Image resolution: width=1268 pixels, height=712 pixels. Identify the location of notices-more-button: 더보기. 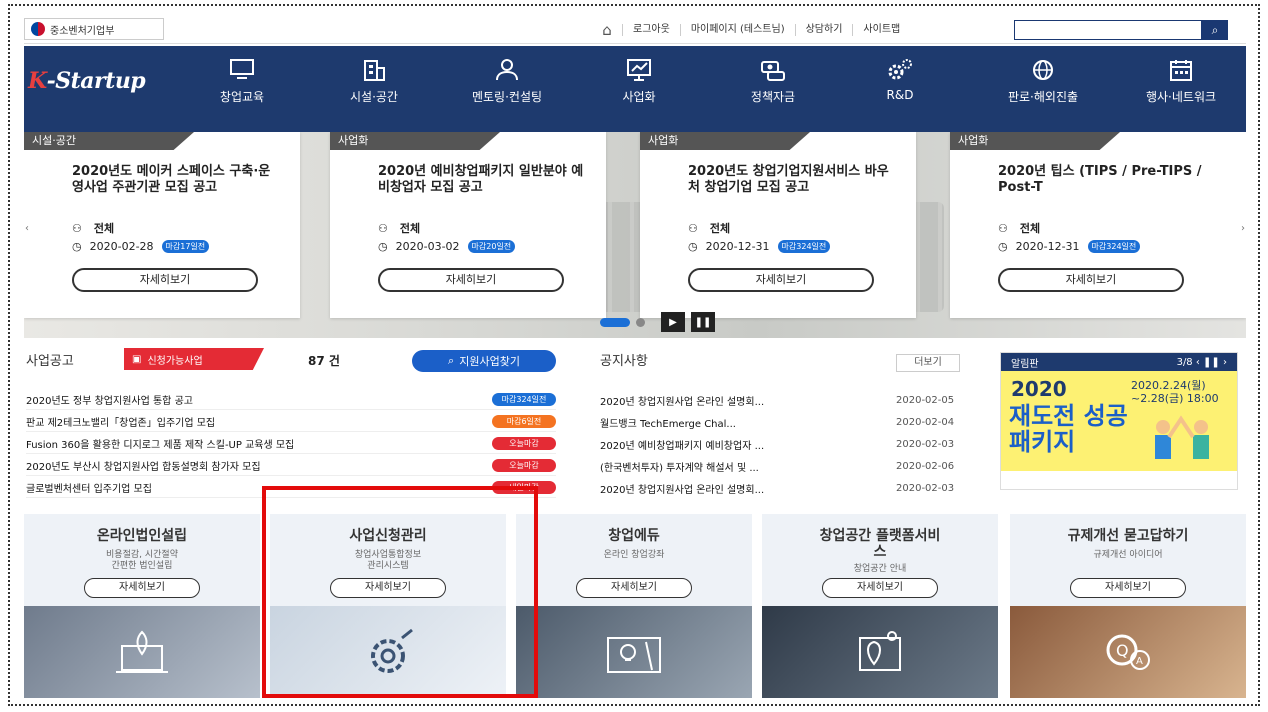
(928, 363).